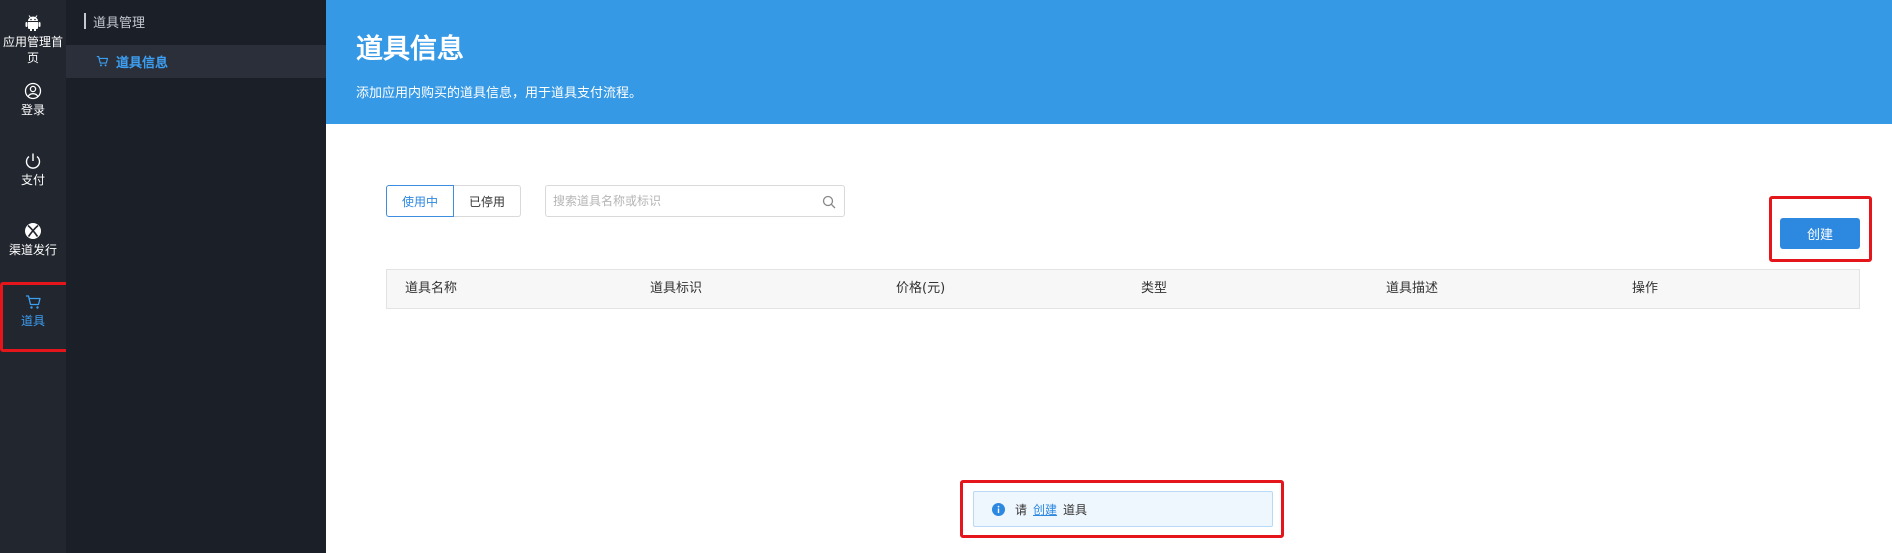 The width and height of the screenshot is (1892, 553). I want to click on nav-label: 渠道发行, so click(32, 250).